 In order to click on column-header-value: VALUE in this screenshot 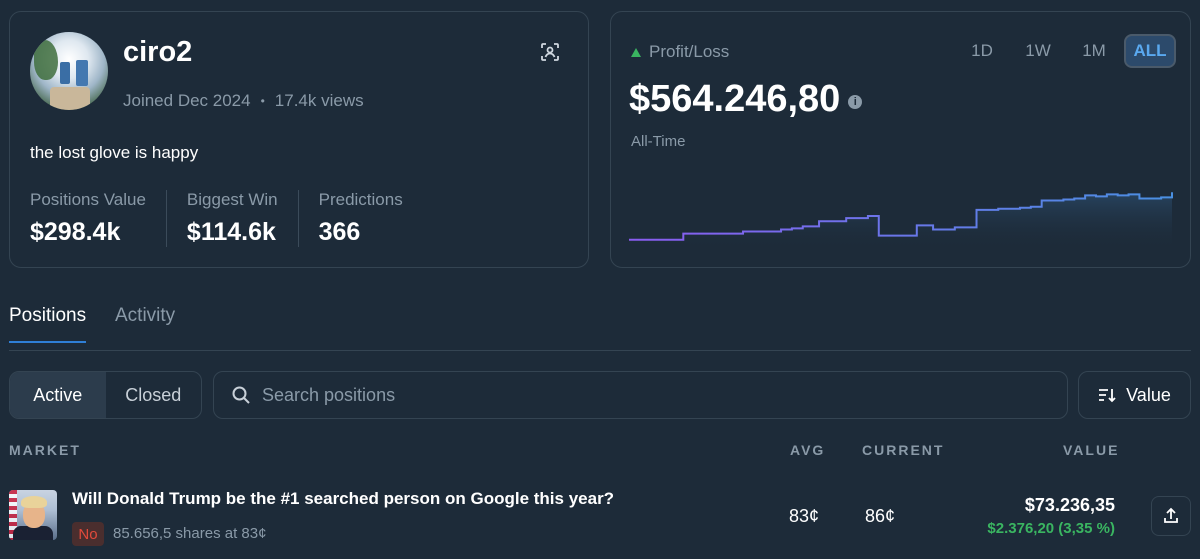, I will do `click(1091, 450)`.